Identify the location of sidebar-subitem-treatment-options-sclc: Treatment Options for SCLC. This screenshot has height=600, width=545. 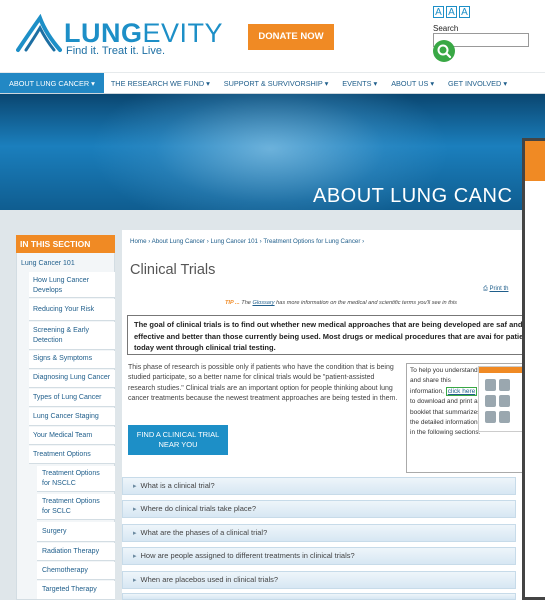
(76, 507).